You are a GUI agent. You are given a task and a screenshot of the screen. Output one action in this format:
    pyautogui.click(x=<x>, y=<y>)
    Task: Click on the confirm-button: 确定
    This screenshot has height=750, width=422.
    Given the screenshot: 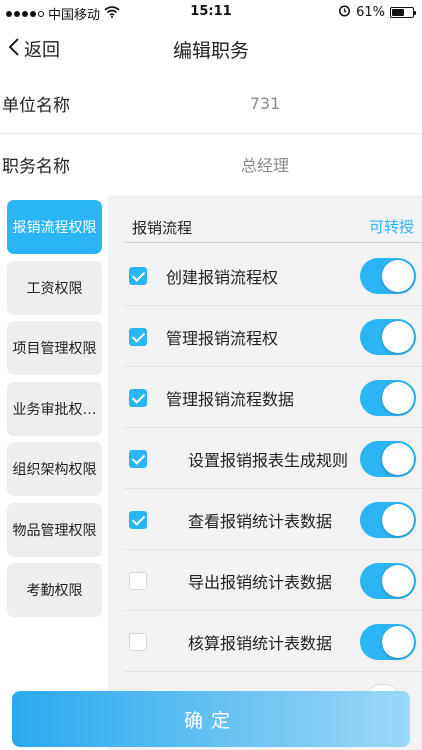 What is the action you would take?
    pyautogui.click(x=211, y=719)
    